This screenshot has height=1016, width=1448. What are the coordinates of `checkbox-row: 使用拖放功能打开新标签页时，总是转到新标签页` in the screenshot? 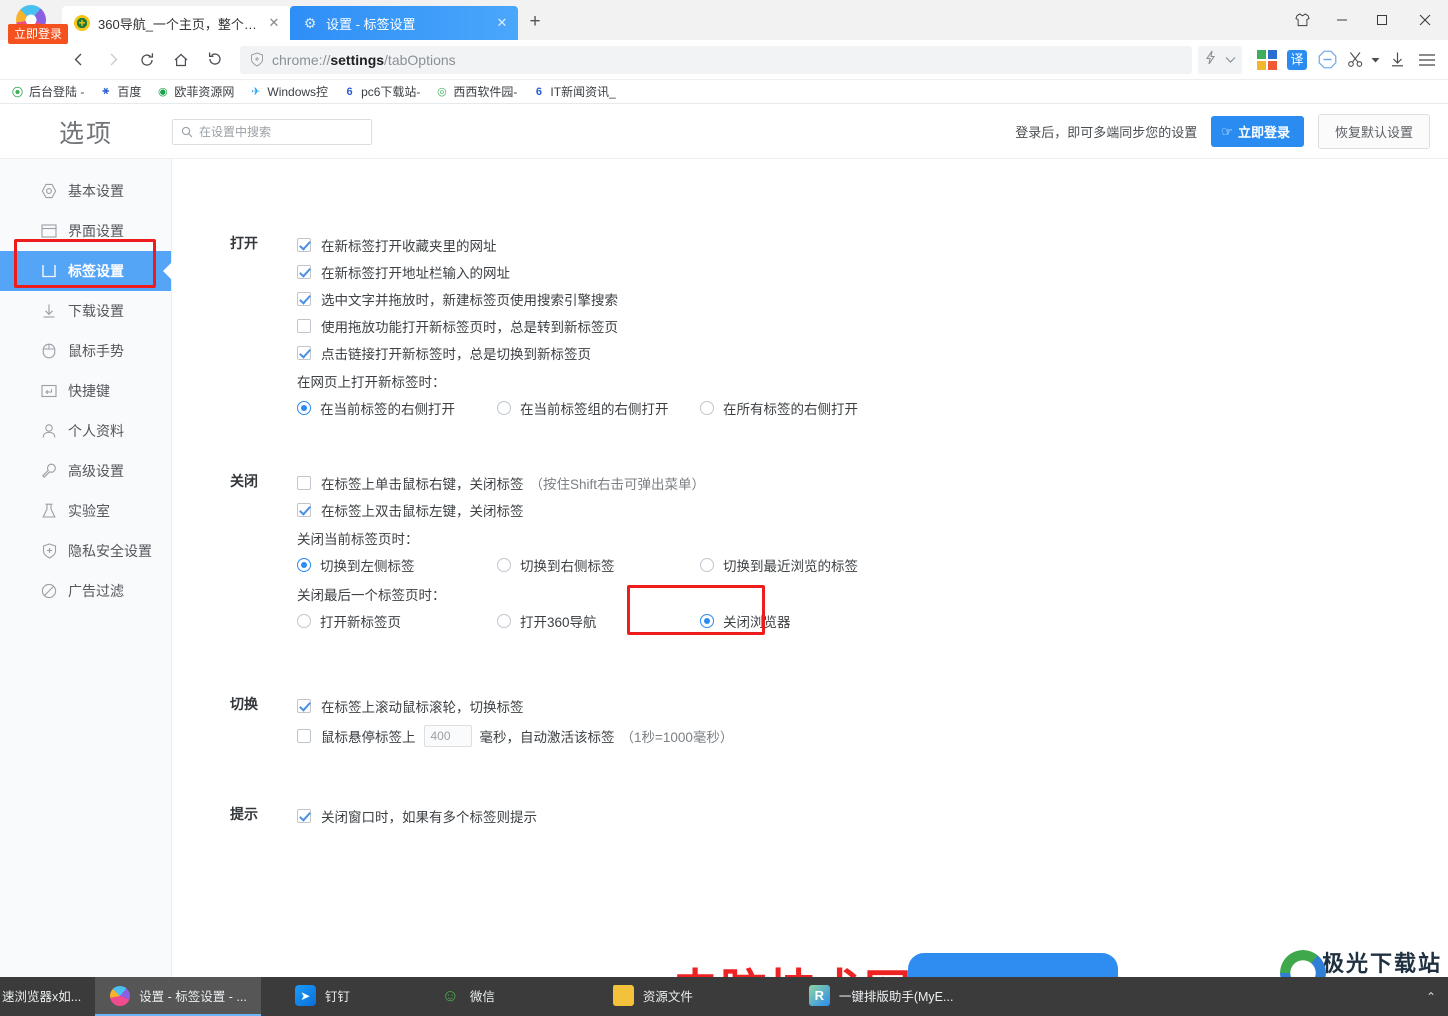 It's located at (872, 325).